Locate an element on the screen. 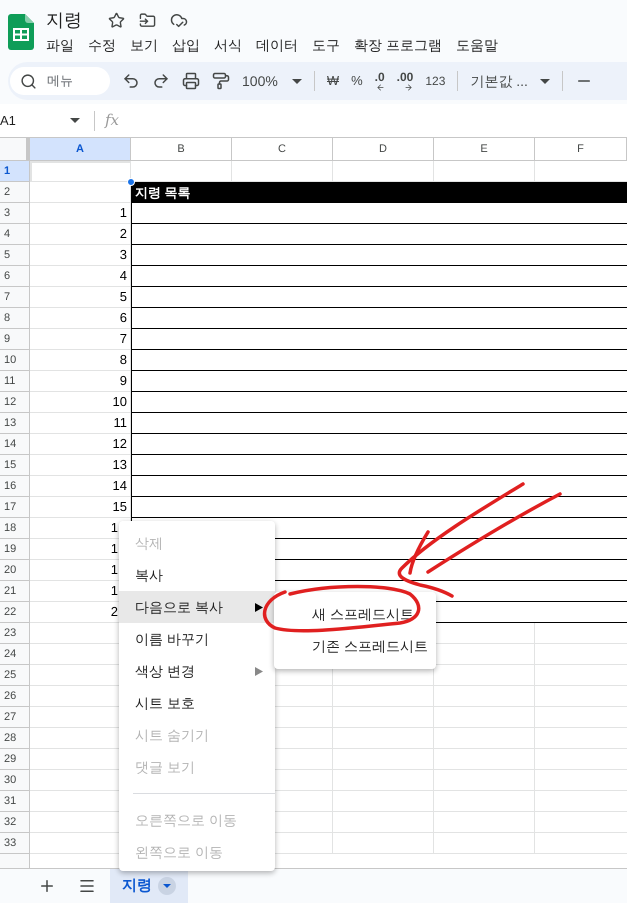 This screenshot has width=627, height=903. row-header: 26 is located at coordinates (15, 696).